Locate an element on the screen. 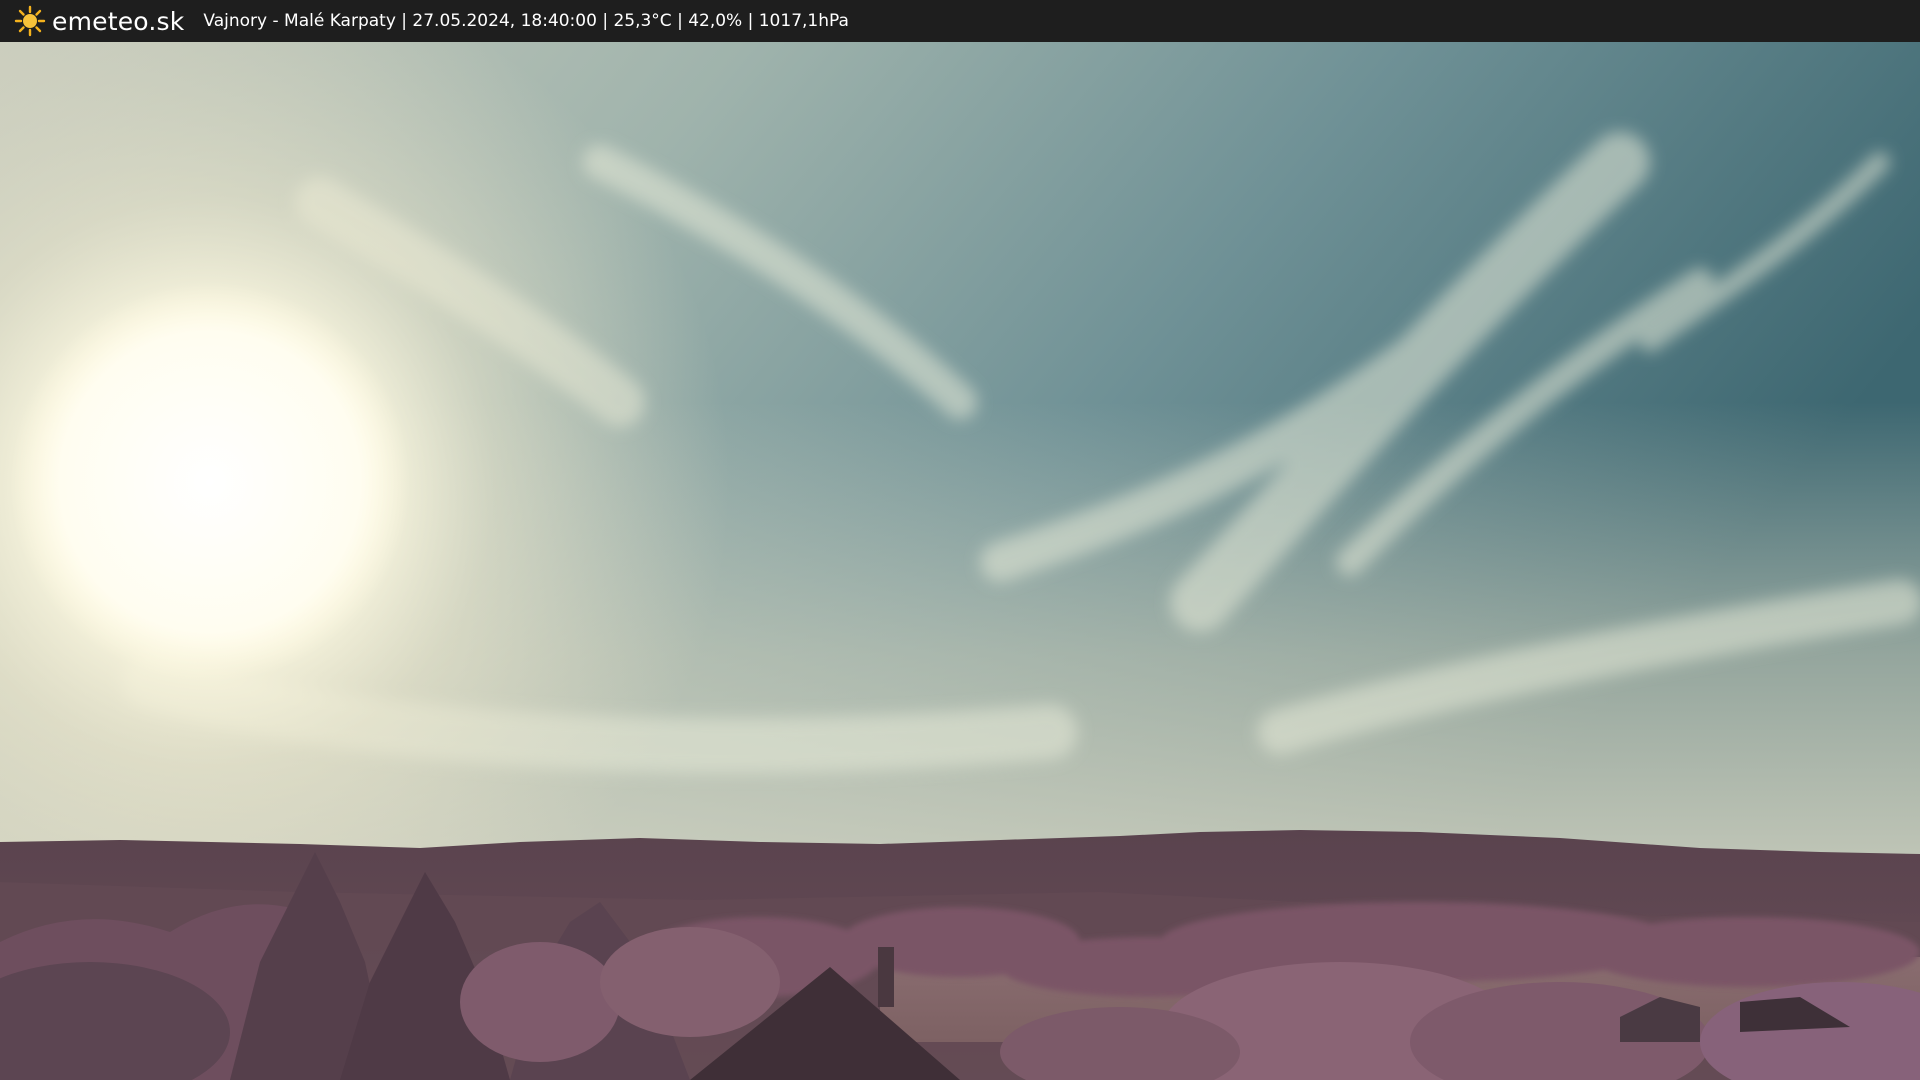 The image size is (1920, 1080). logo-text: emeteo.sk is located at coordinates (118, 21).